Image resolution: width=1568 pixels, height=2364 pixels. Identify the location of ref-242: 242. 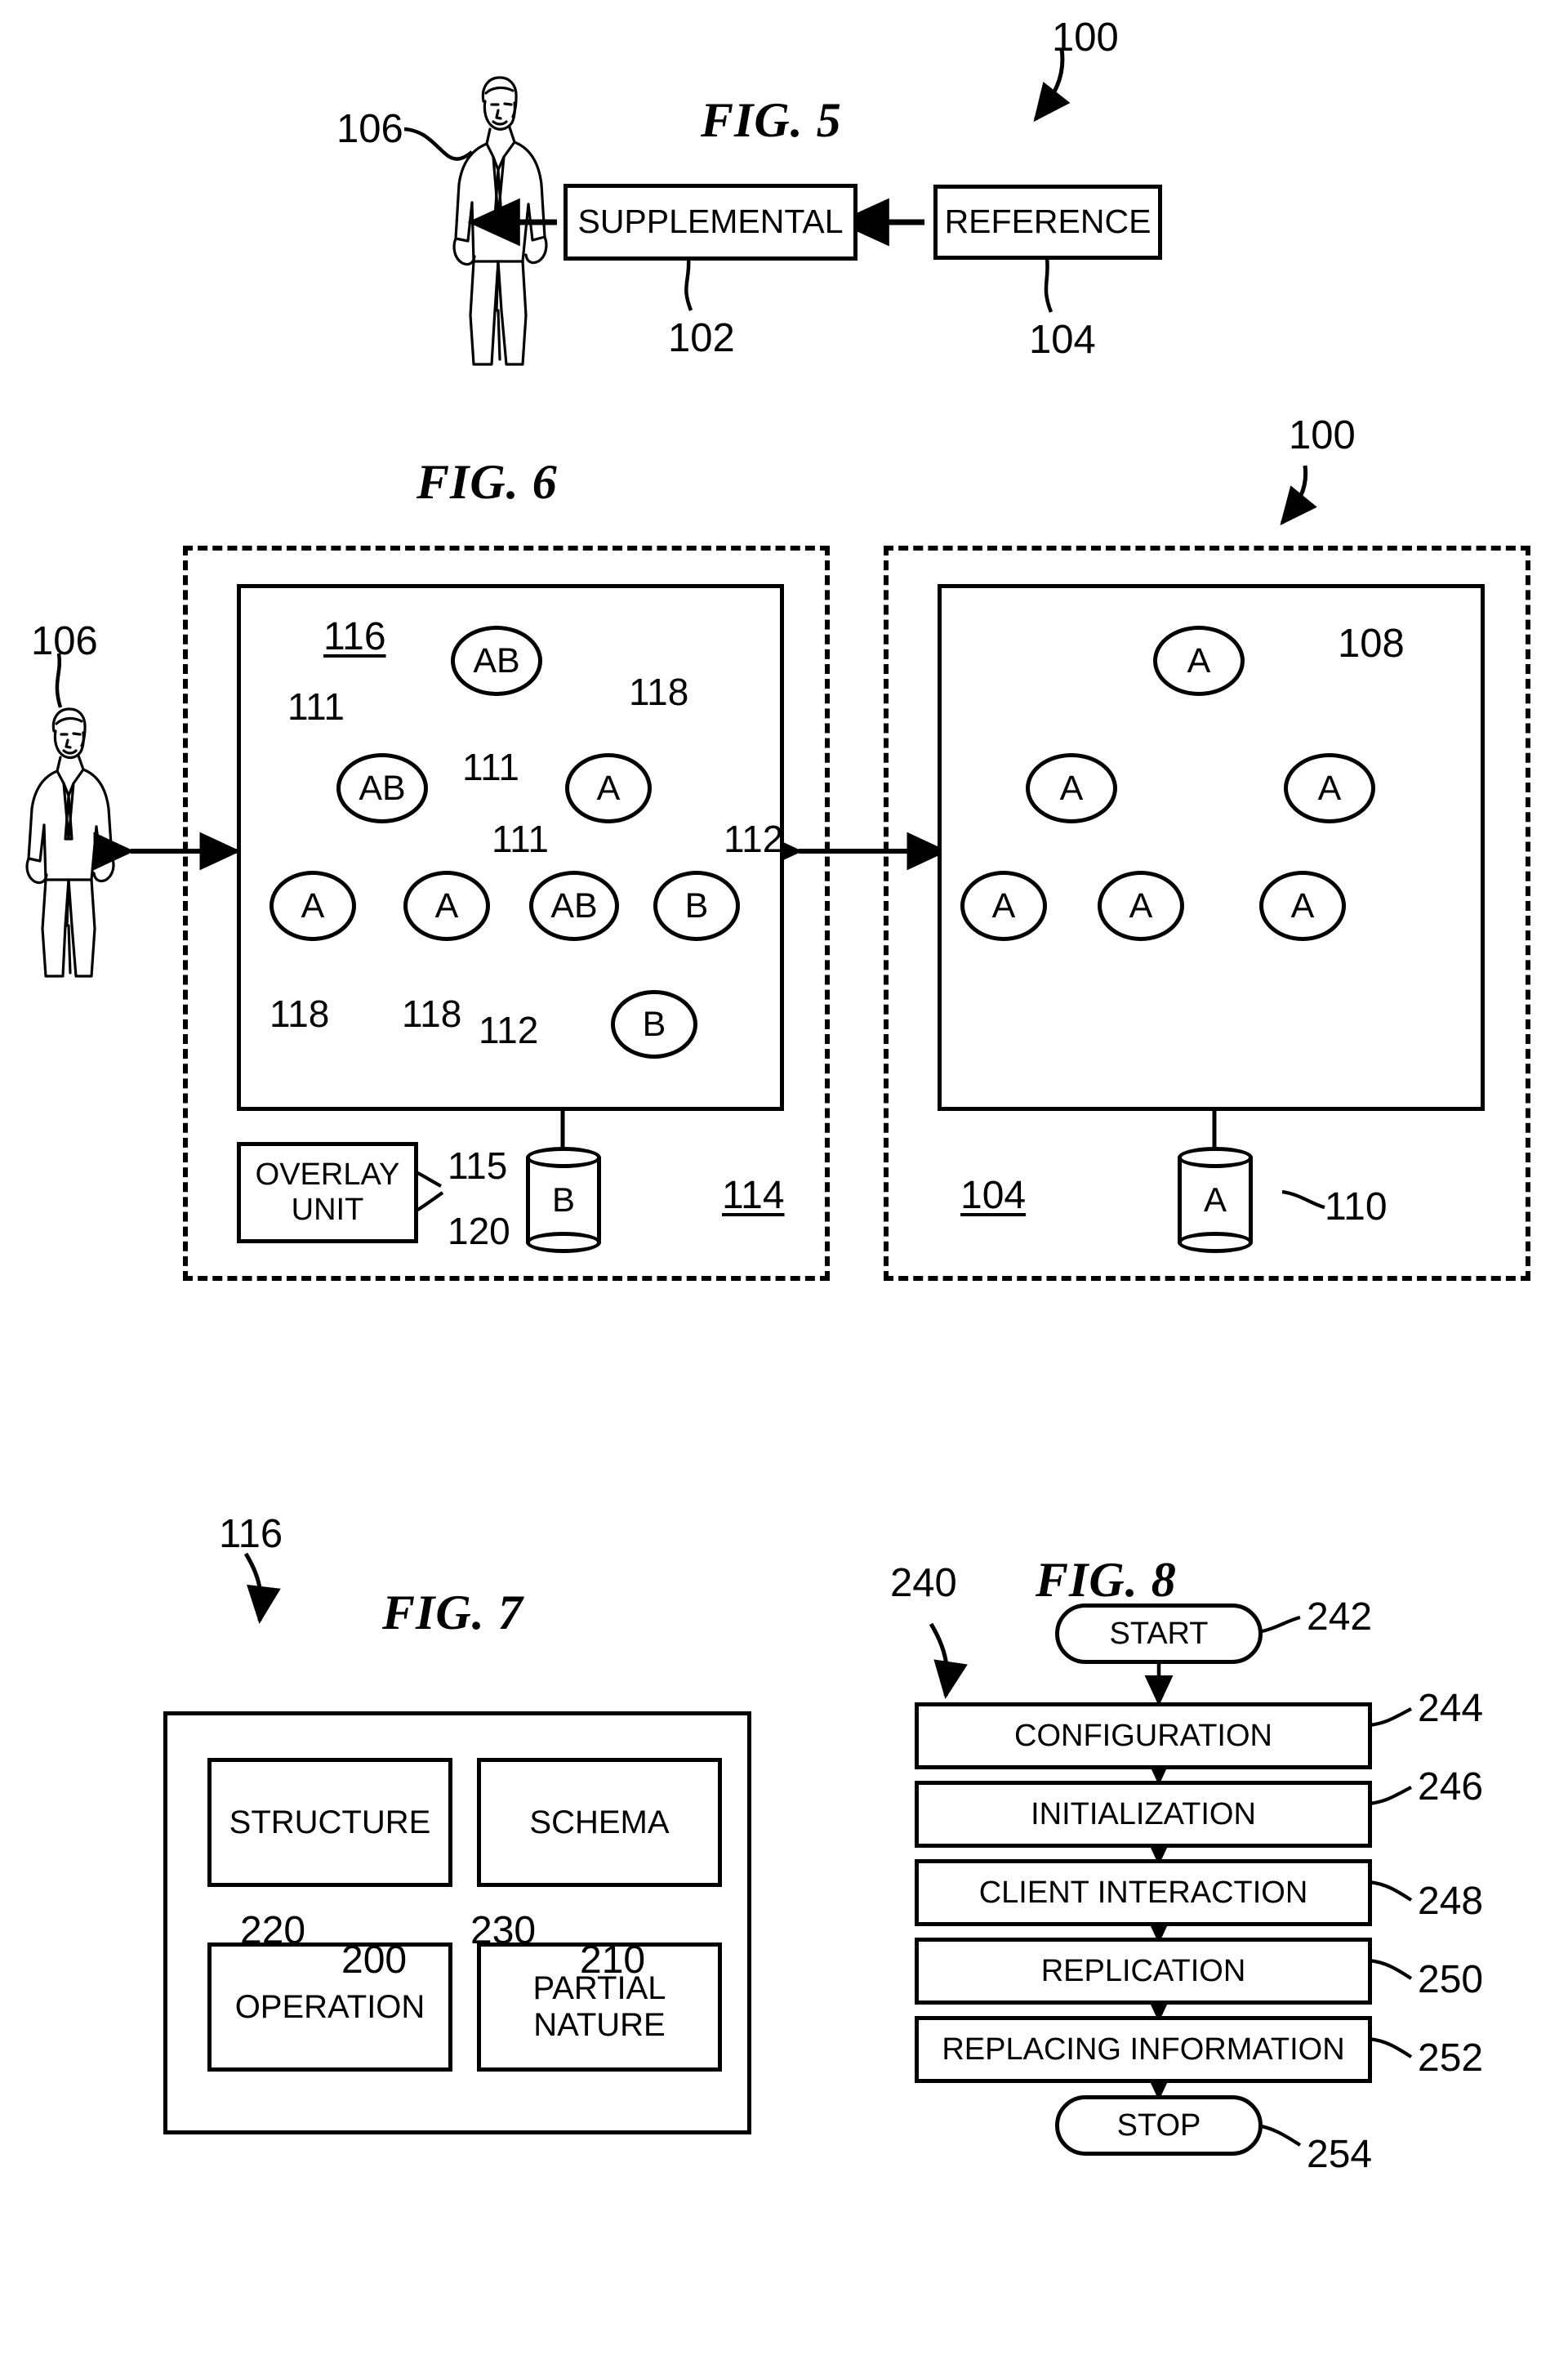
(1340, 1617).